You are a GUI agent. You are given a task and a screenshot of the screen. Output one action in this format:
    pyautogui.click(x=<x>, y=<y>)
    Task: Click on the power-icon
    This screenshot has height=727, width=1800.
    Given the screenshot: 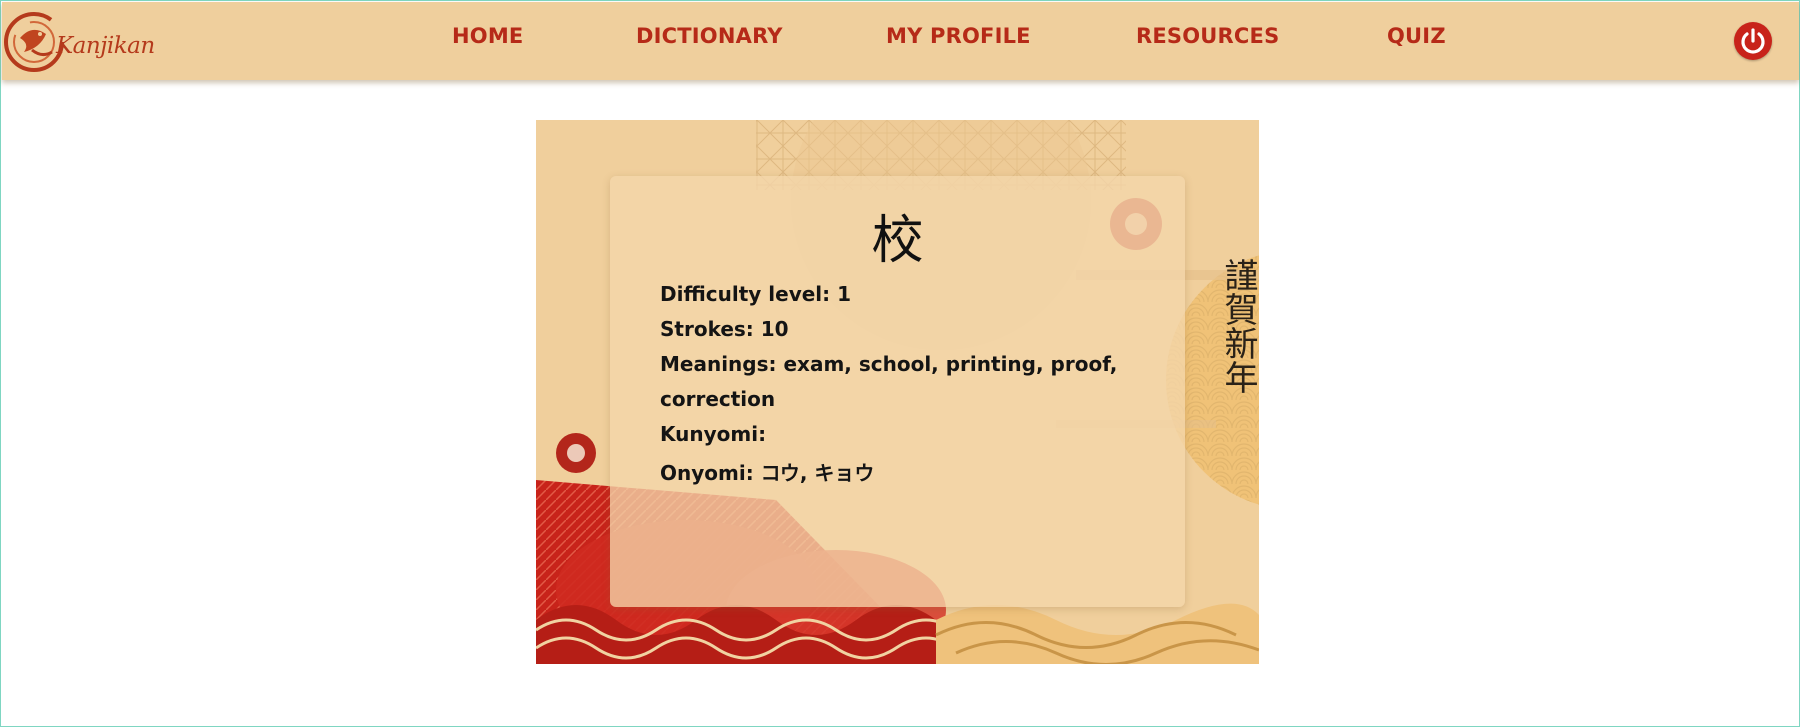 What is the action you would take?
    pyautogui.click(x=1753, y=41)
    